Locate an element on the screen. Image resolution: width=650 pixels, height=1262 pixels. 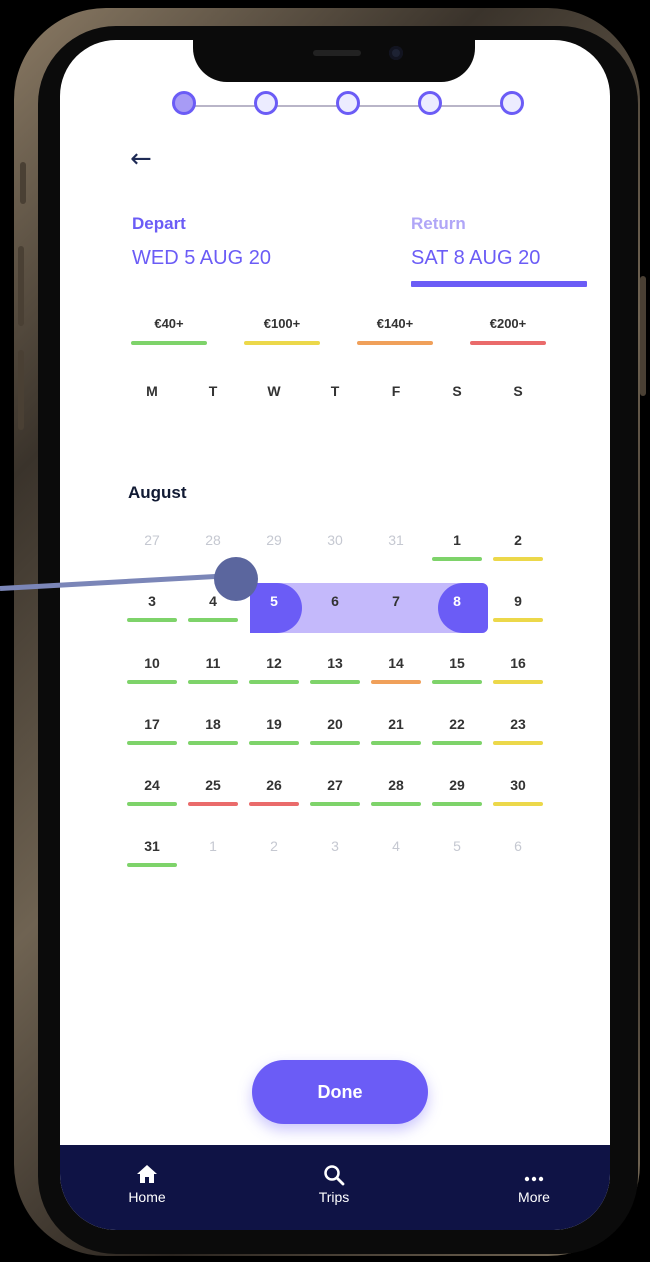
back-arrow-icon: ← is located at coordinates (145, 159).